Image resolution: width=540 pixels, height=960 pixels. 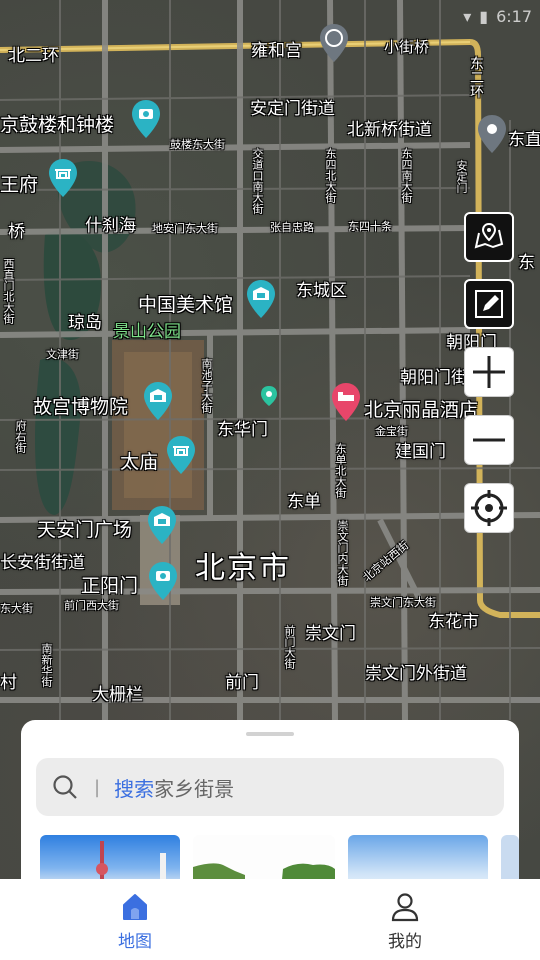 I want to click on label-qianmen: 前门, so click(x=242, y=683).